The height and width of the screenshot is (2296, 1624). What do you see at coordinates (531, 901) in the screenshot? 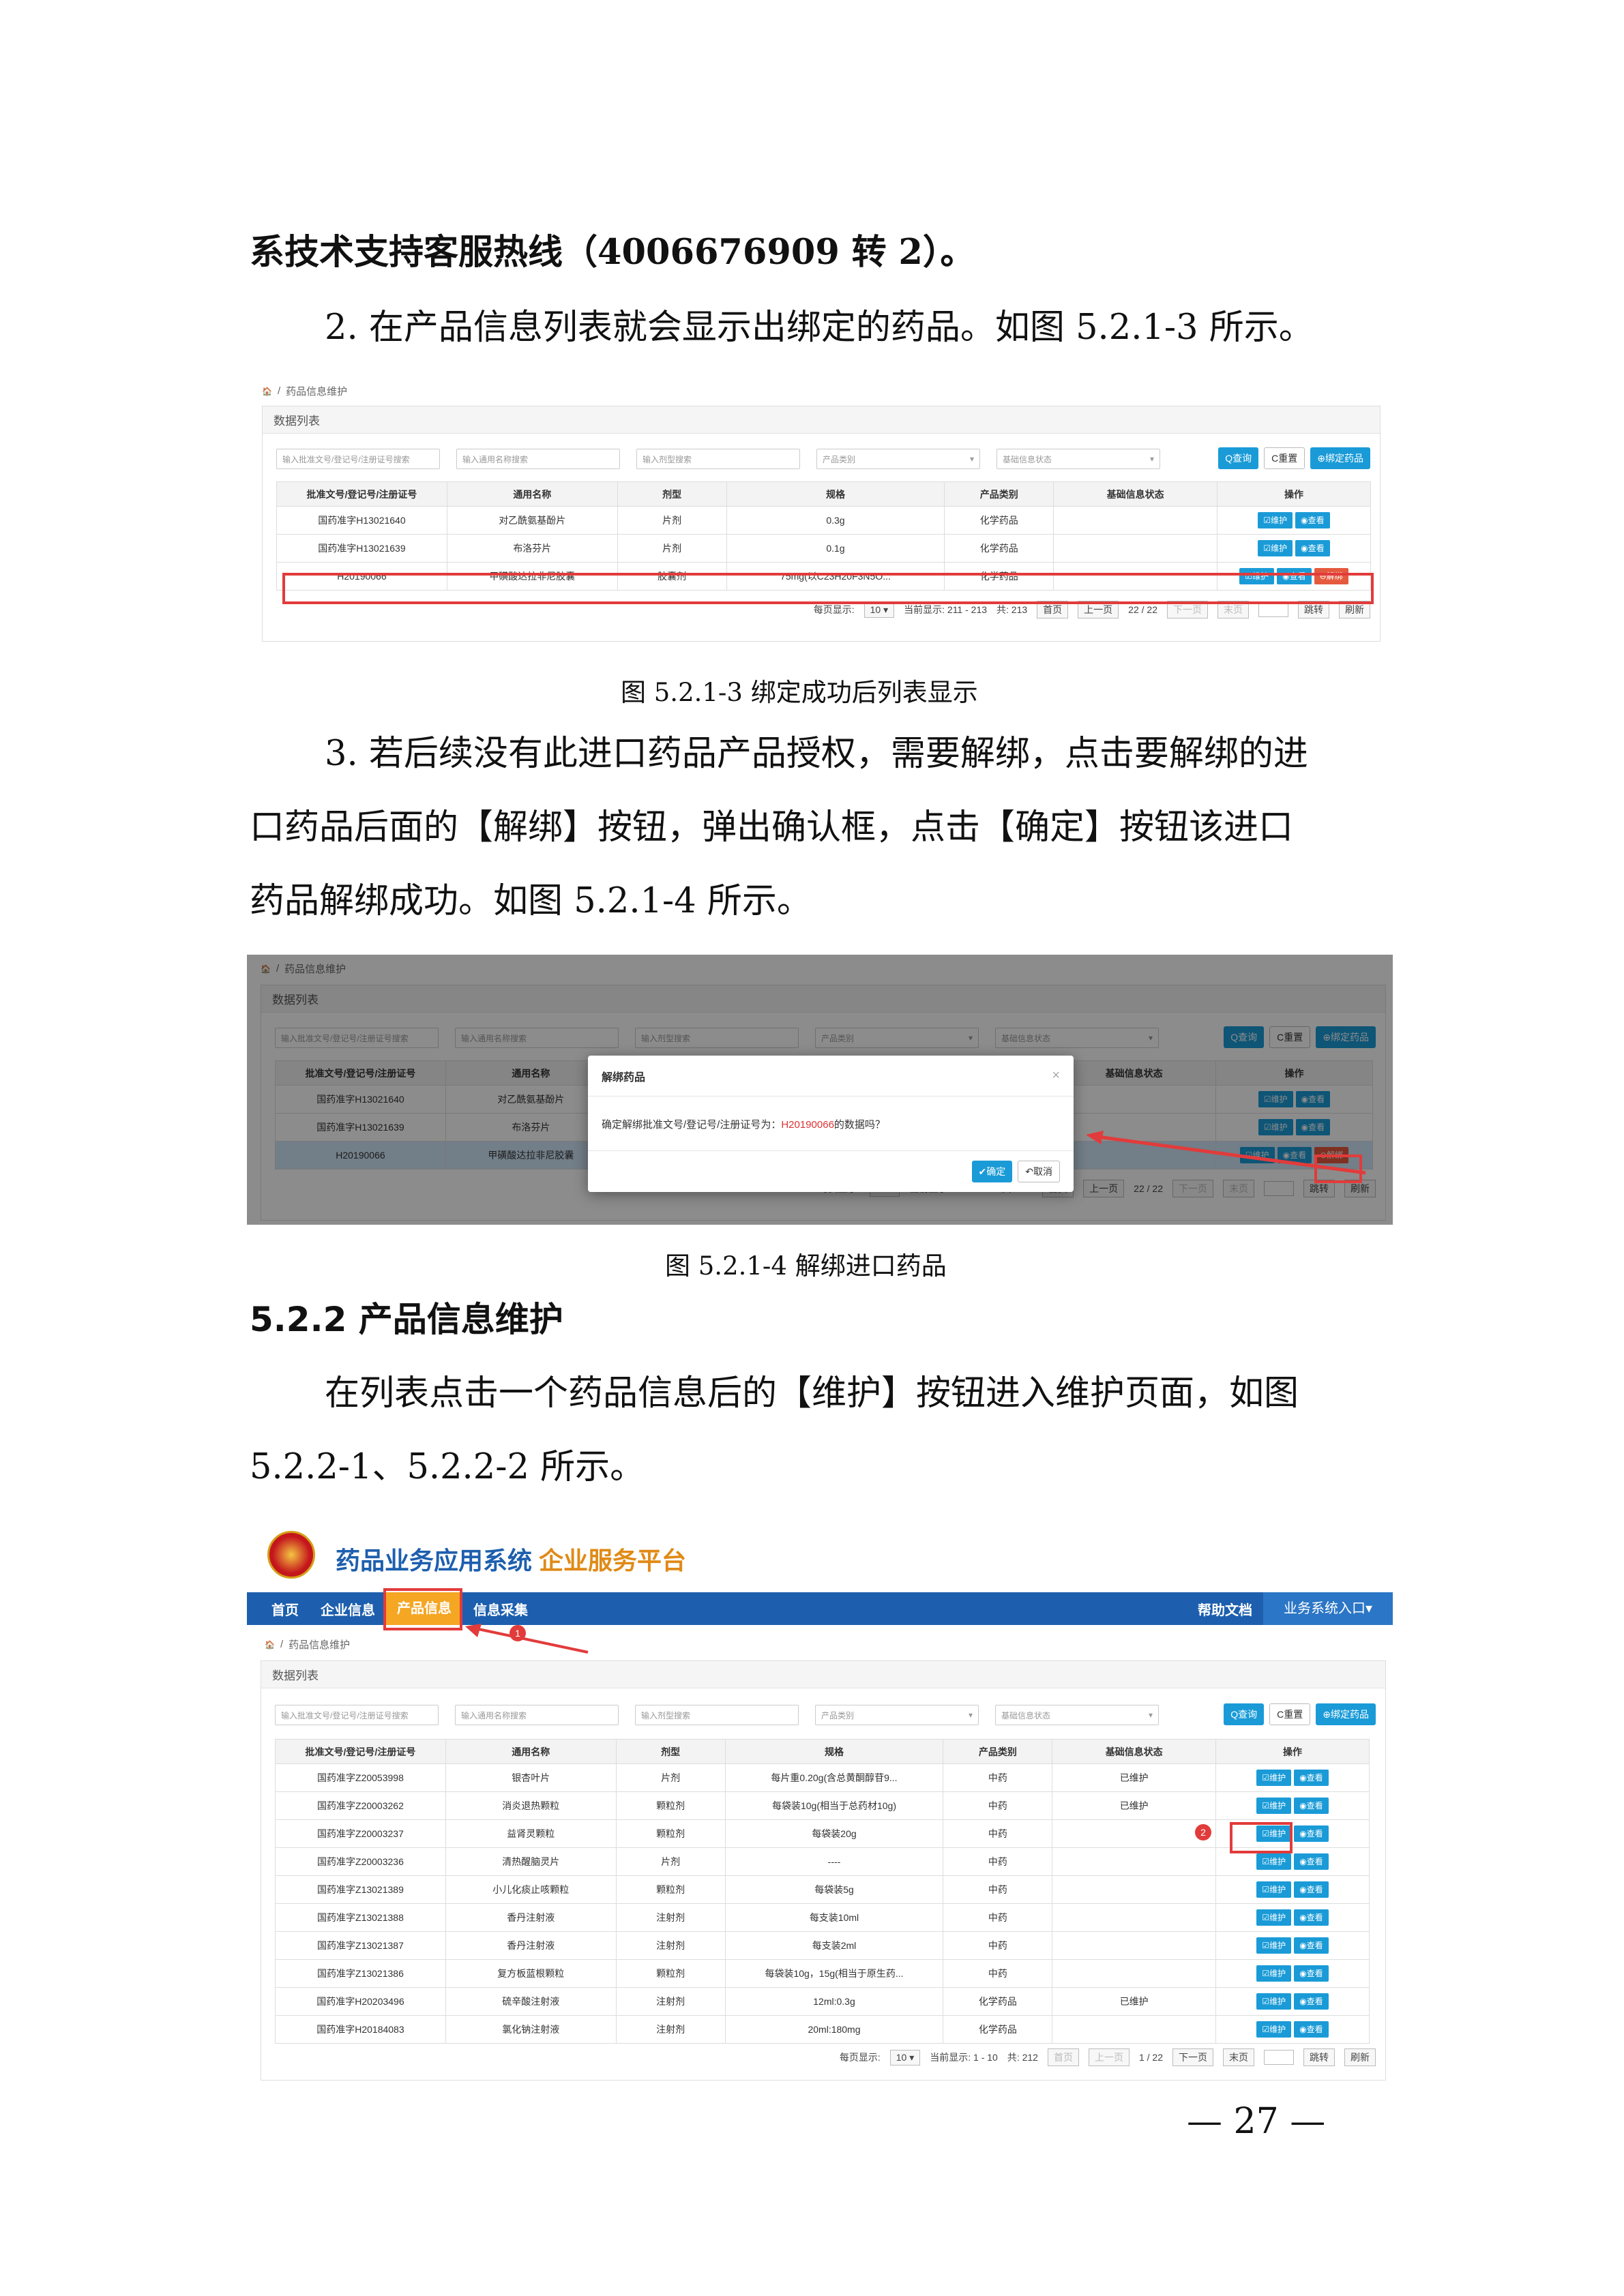
I see `paragraph-step3-line3: 药品解绑成功。如图 5.2.1-4 所示。` at bounding box center [531, 901].